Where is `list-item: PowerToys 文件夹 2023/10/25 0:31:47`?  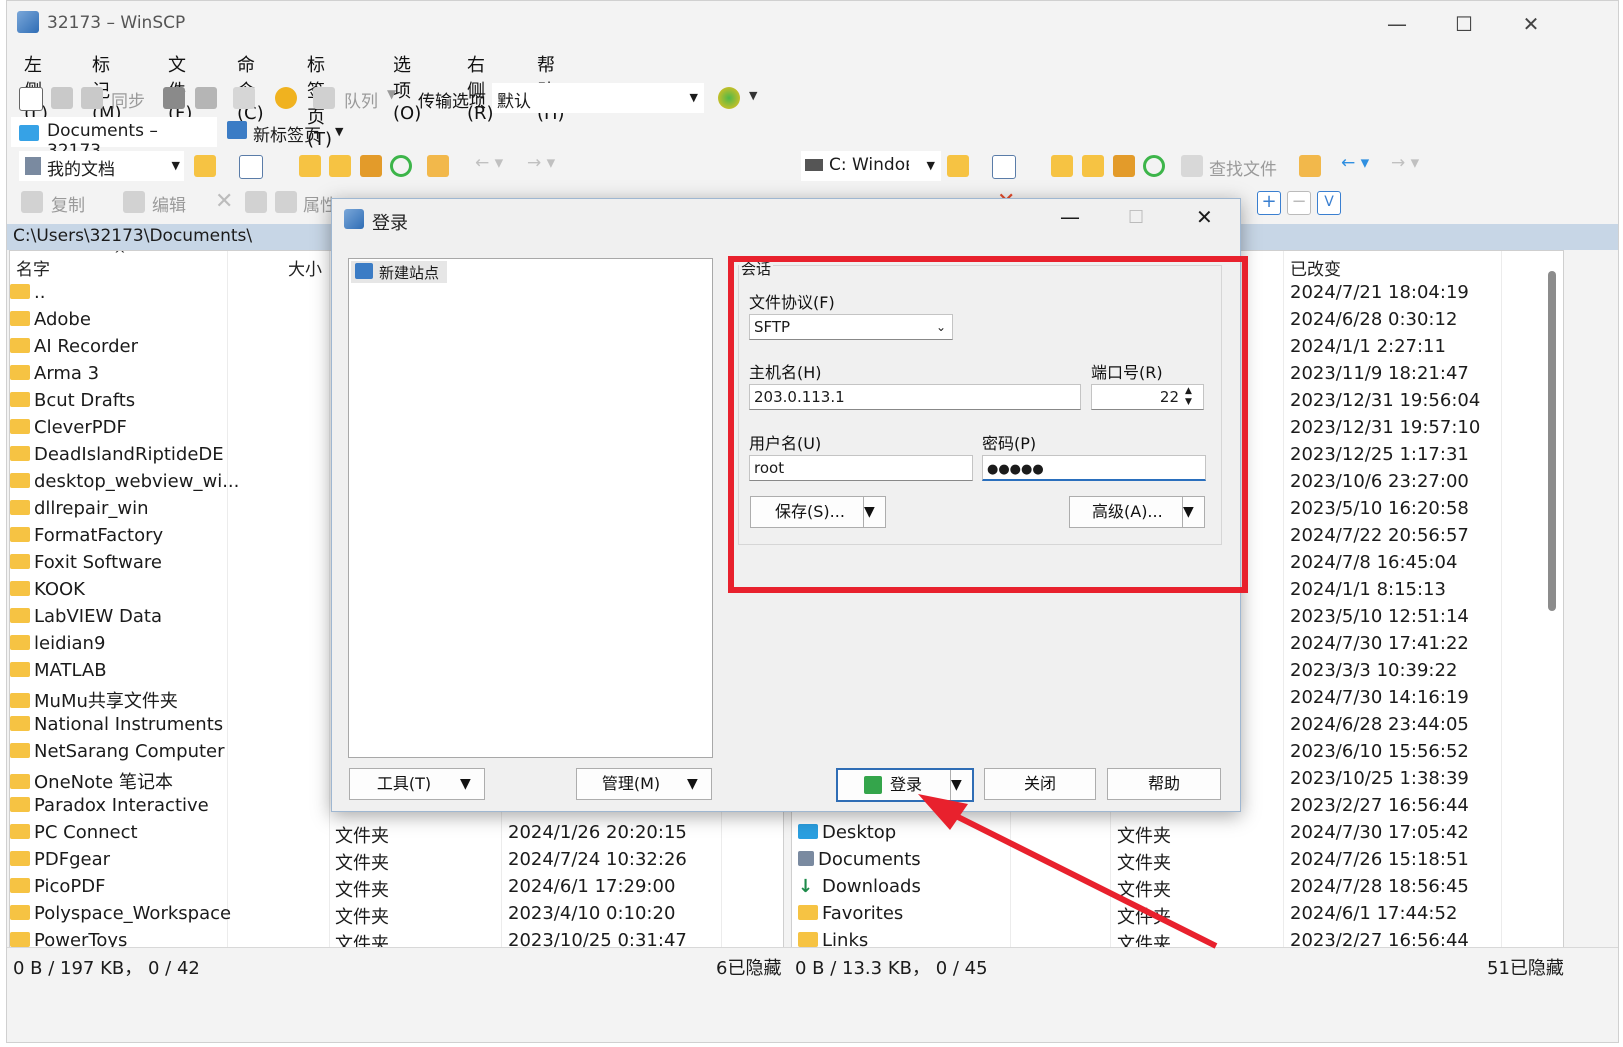
list-item: PowerToys 文件夹 2023/10/25 0:31:47 is located at coordinates (395, 938).